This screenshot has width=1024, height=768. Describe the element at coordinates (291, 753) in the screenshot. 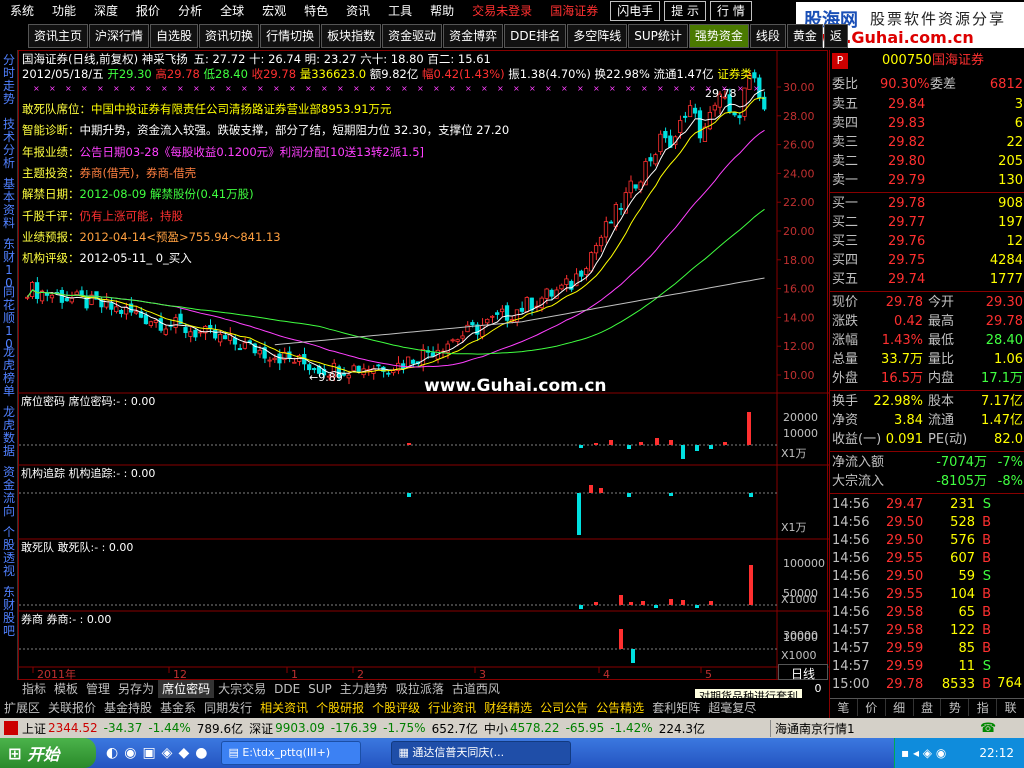

I see `task-item-explorer: ▤ E:\tdx_pttq(III+)` at that location.